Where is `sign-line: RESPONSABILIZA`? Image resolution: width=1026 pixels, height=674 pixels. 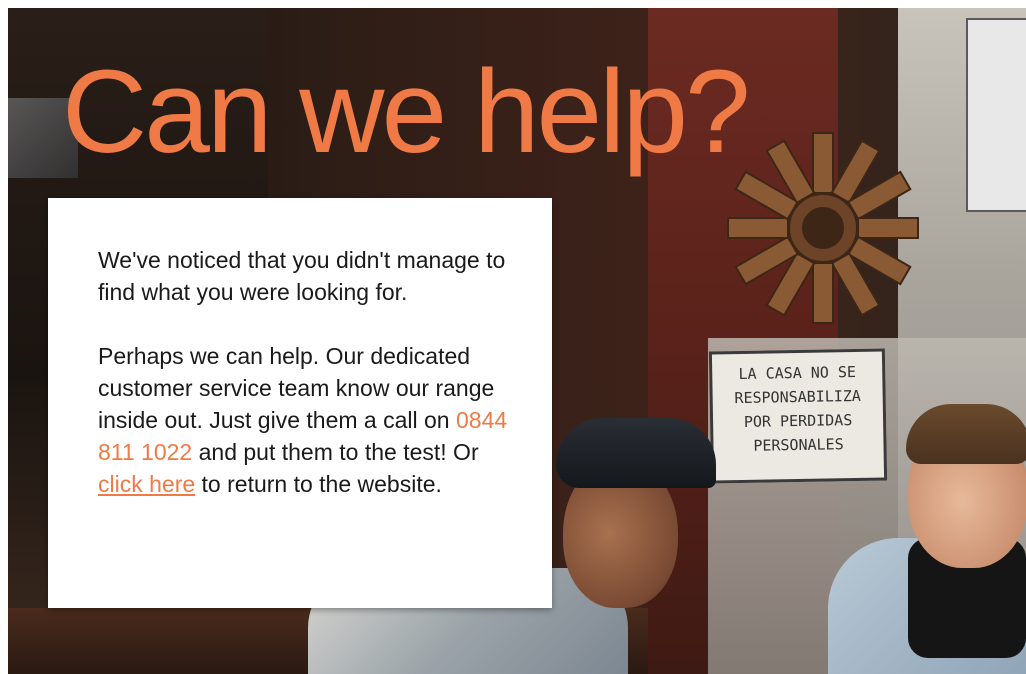 sign-line: RESPONSABILIZA is located at coordinates (798, 397).